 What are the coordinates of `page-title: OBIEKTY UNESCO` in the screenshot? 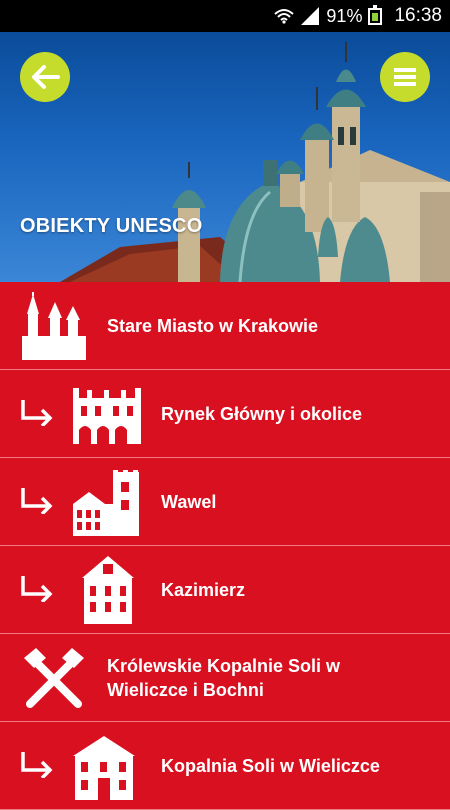 It's located at (111, 226).